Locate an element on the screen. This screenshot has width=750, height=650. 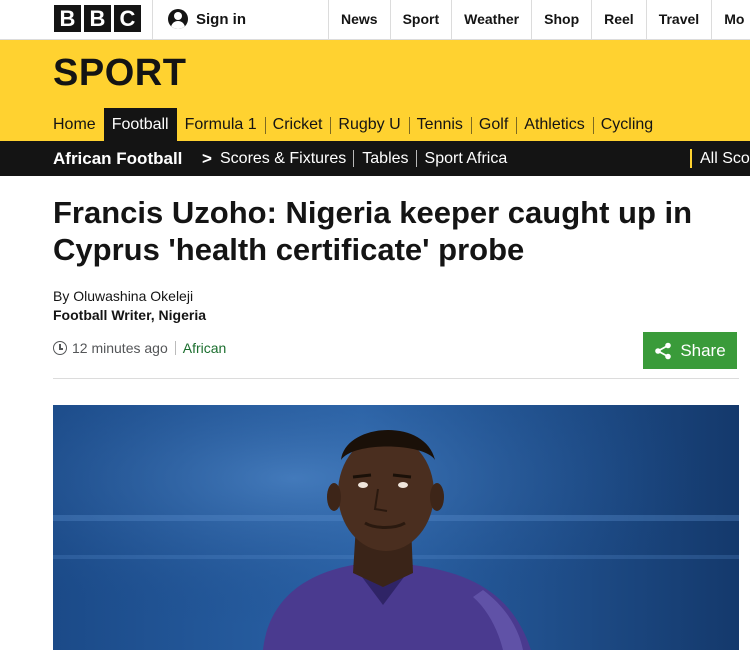
sport-nav-football: Football is located at coordinates (140, 124).